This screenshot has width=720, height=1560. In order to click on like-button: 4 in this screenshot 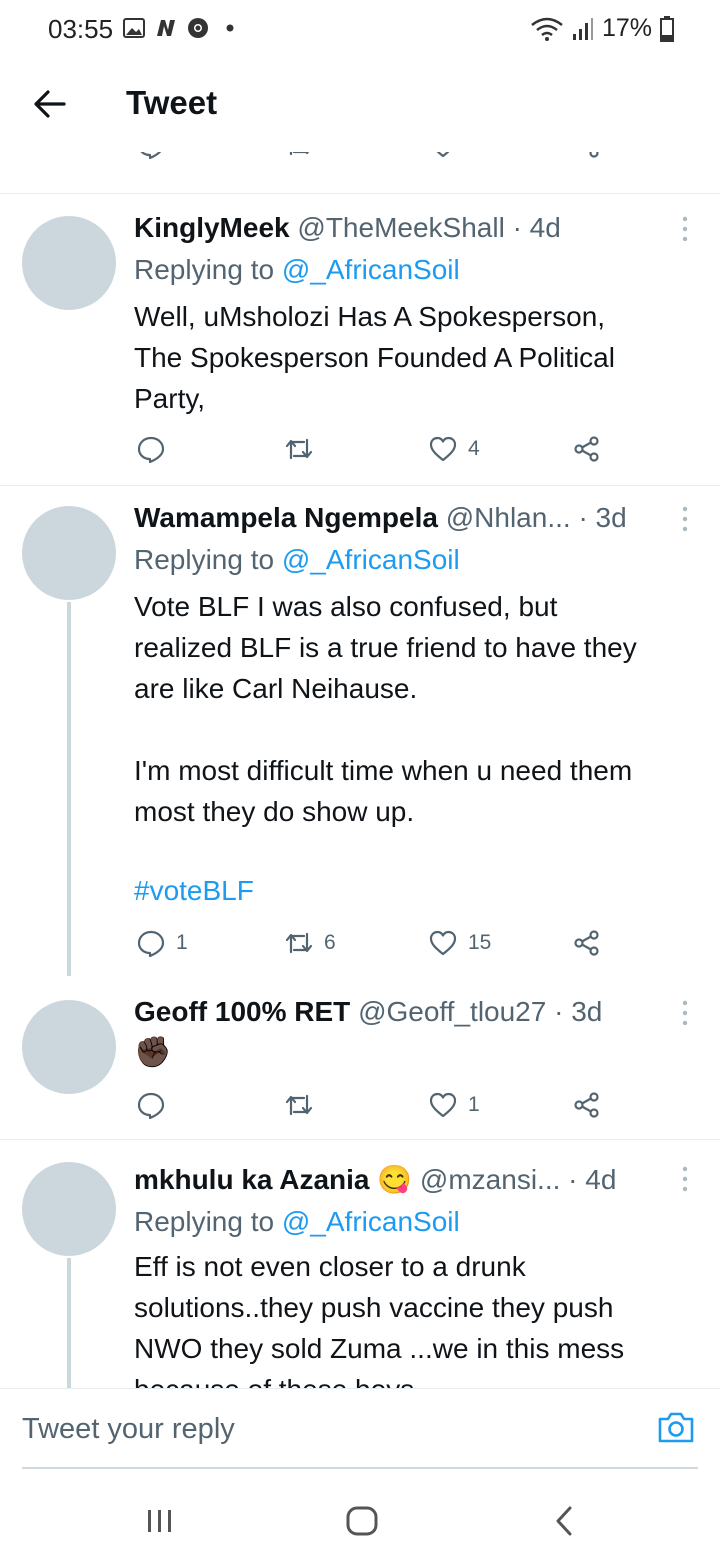, I will do `click(454, 449)`.